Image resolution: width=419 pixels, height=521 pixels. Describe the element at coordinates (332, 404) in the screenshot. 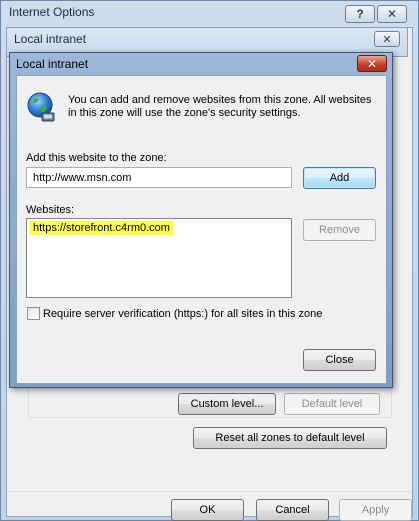

I see `default-level-button: Default level` at that location.